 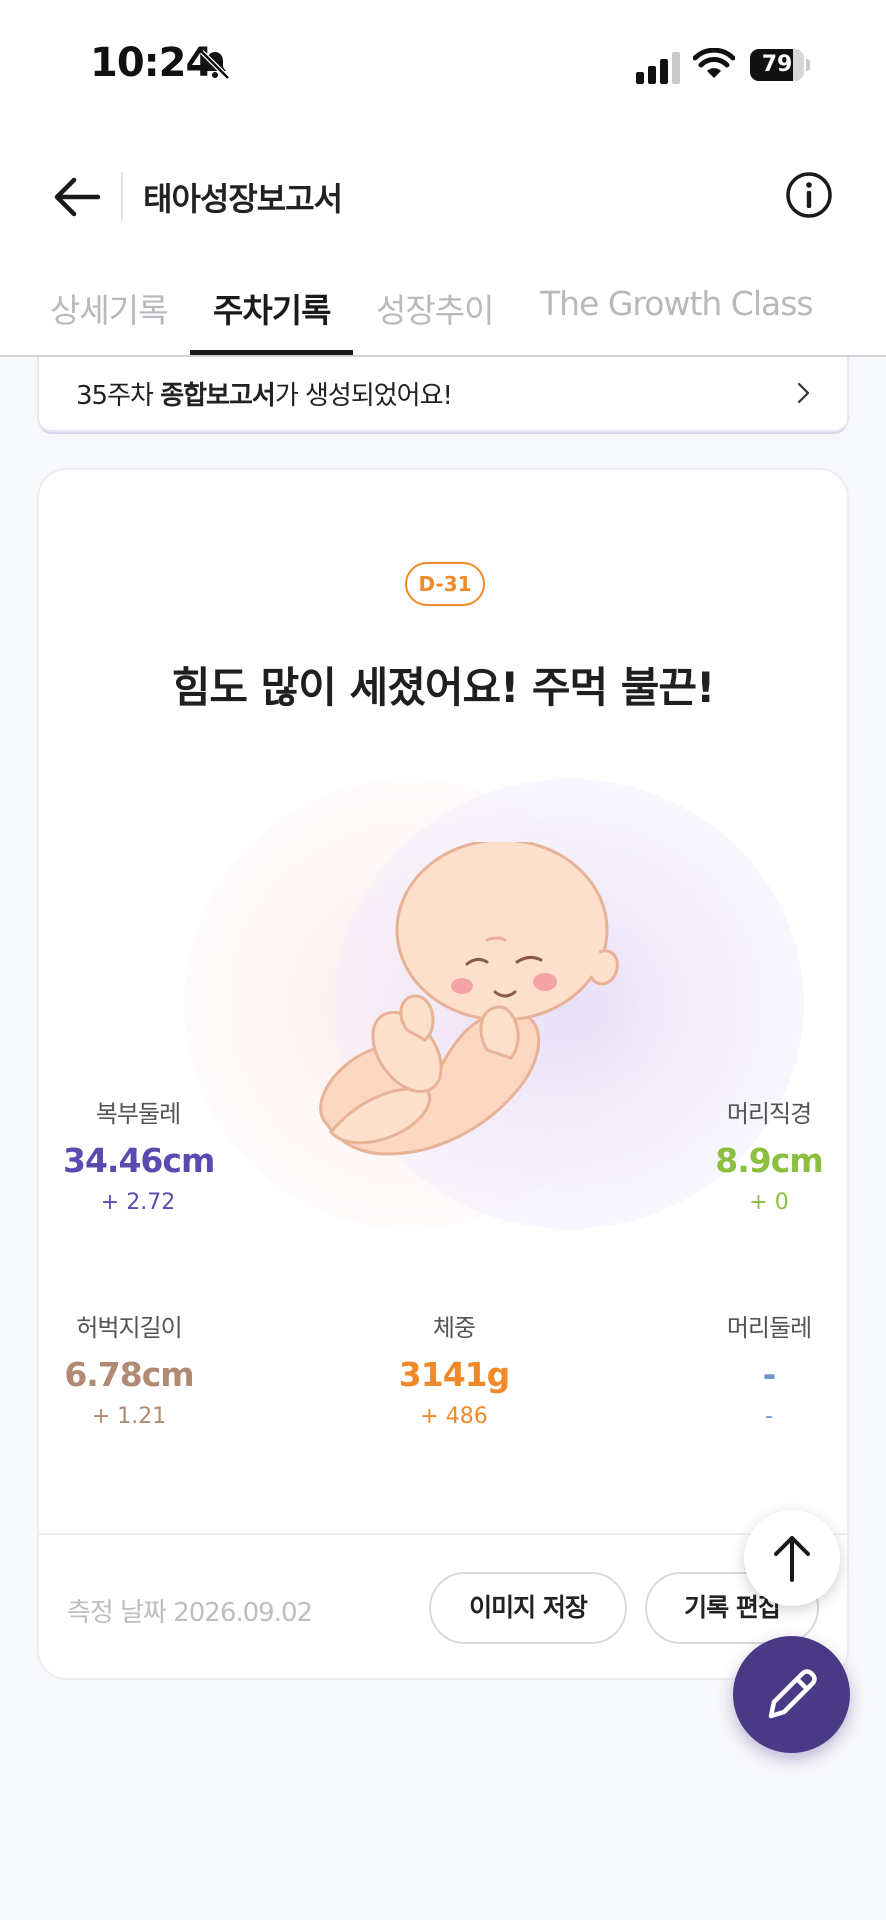 What do you see at coordinates (129, 1371) in the screenshot?
I see `metric-femur-length: 허벅지길이 6.78cm + 1.21` at bounding box center [129, 1371].